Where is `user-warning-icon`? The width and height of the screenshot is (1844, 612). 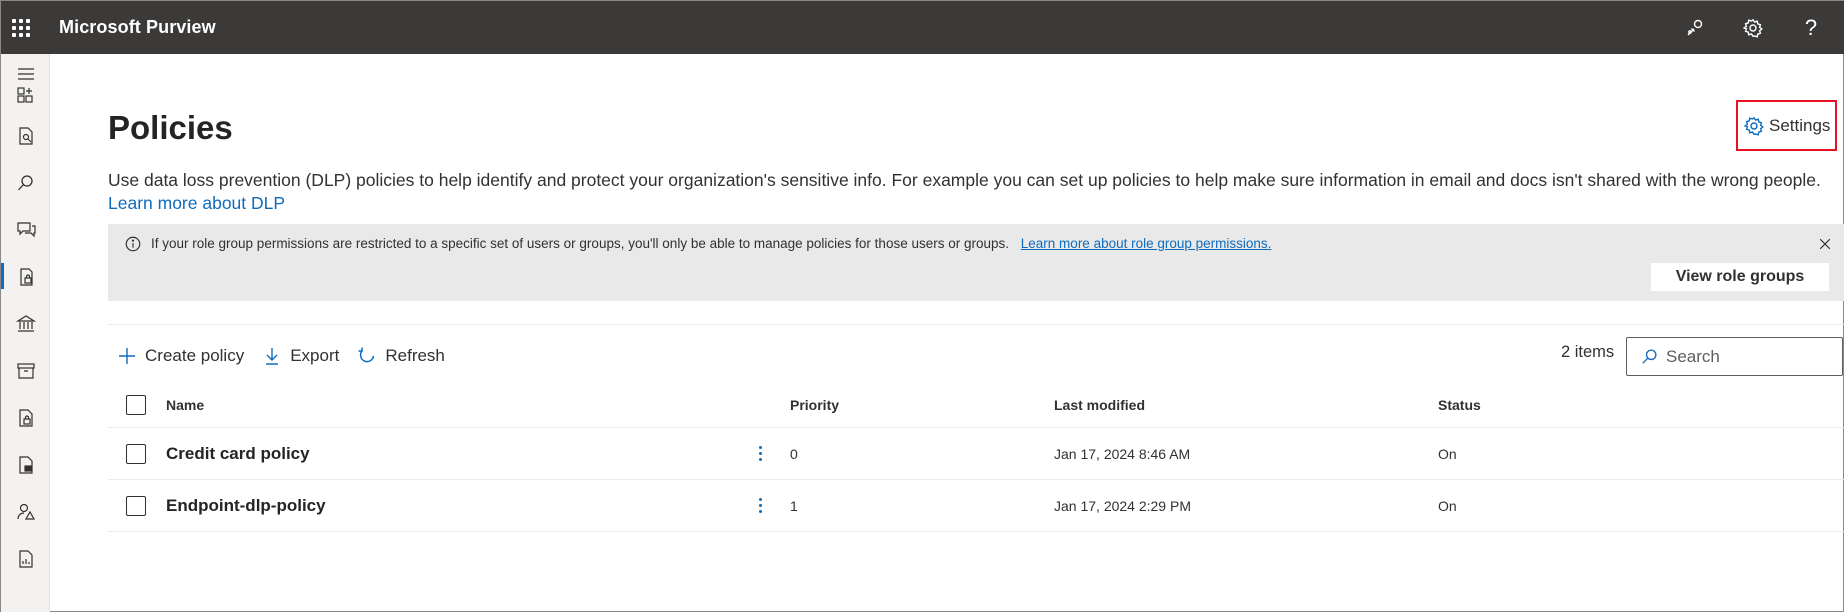
user-warning-icon is located at coordinates (25, 511).